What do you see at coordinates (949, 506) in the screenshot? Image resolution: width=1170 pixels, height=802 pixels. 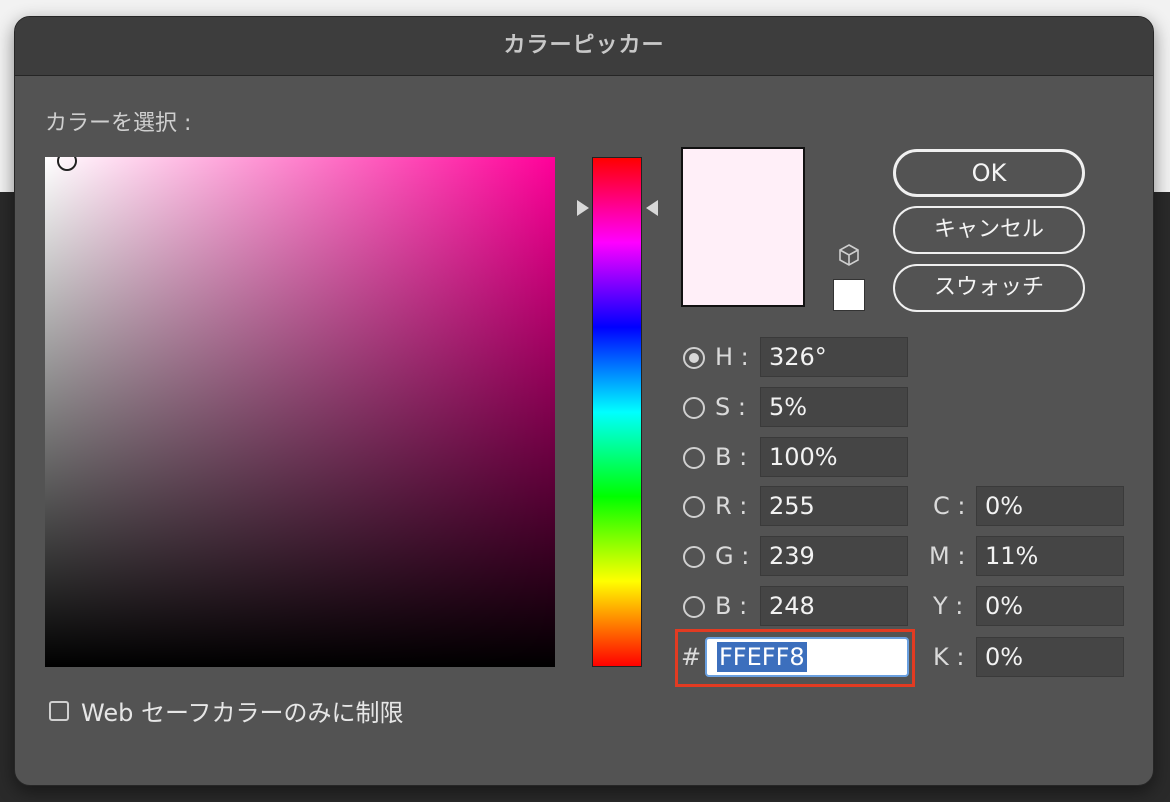 I see `cyan-label: C :` at bounding box center [949, 506].